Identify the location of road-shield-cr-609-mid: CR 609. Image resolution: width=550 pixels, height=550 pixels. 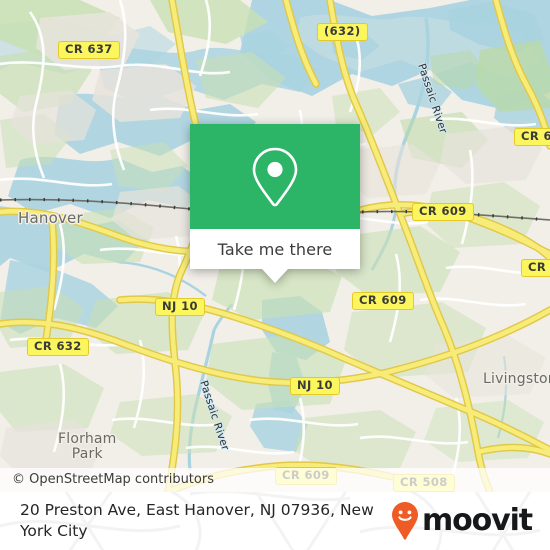
(383, 301).